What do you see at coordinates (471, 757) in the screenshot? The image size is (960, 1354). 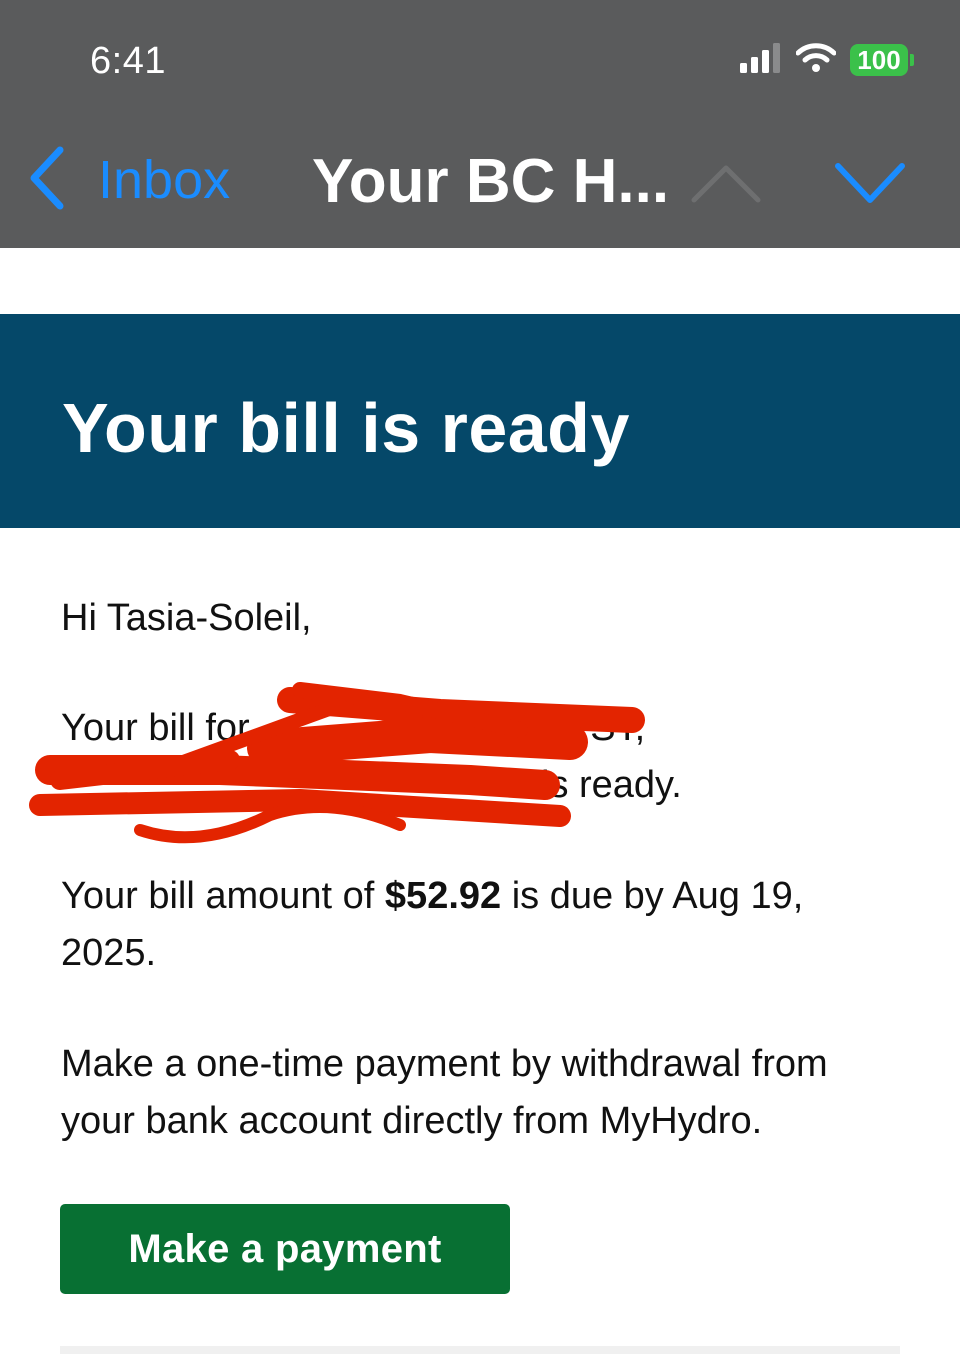 I see `bill-address-paragraph: Your bill for ST, is ready.` at bounding box center [471, 757].